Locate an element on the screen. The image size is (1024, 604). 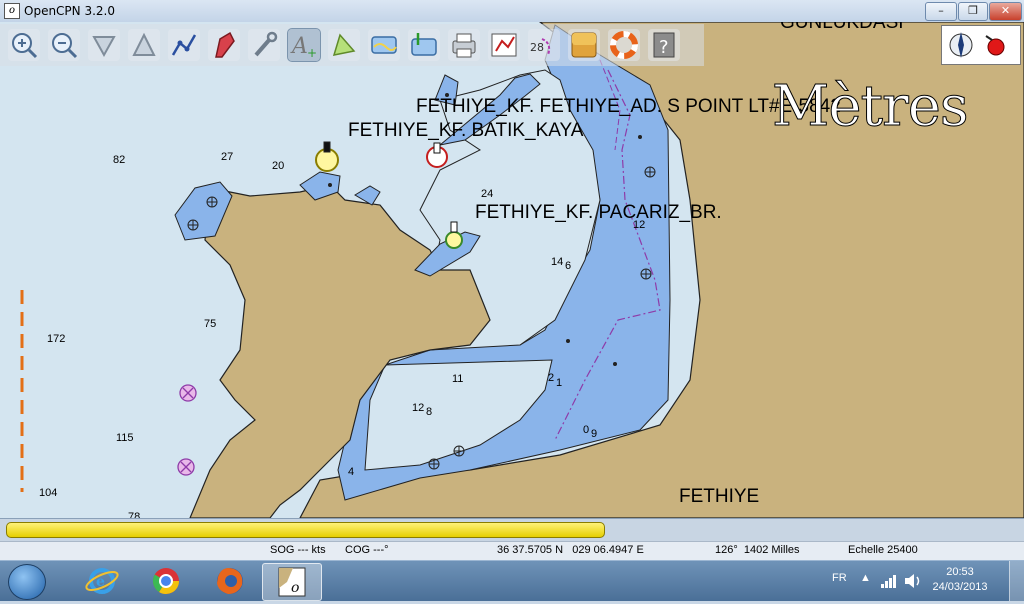
show-hidden-icons: ▲ is located at coordinates (865, 578).